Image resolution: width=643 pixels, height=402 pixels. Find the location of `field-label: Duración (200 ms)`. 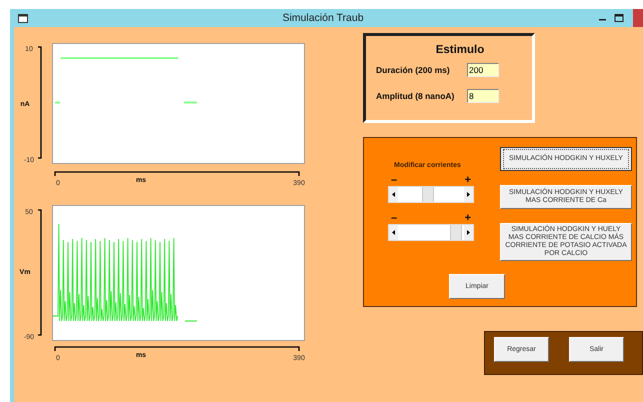

field-label: Duración (200 ms) is located at coordinates (413, 70).